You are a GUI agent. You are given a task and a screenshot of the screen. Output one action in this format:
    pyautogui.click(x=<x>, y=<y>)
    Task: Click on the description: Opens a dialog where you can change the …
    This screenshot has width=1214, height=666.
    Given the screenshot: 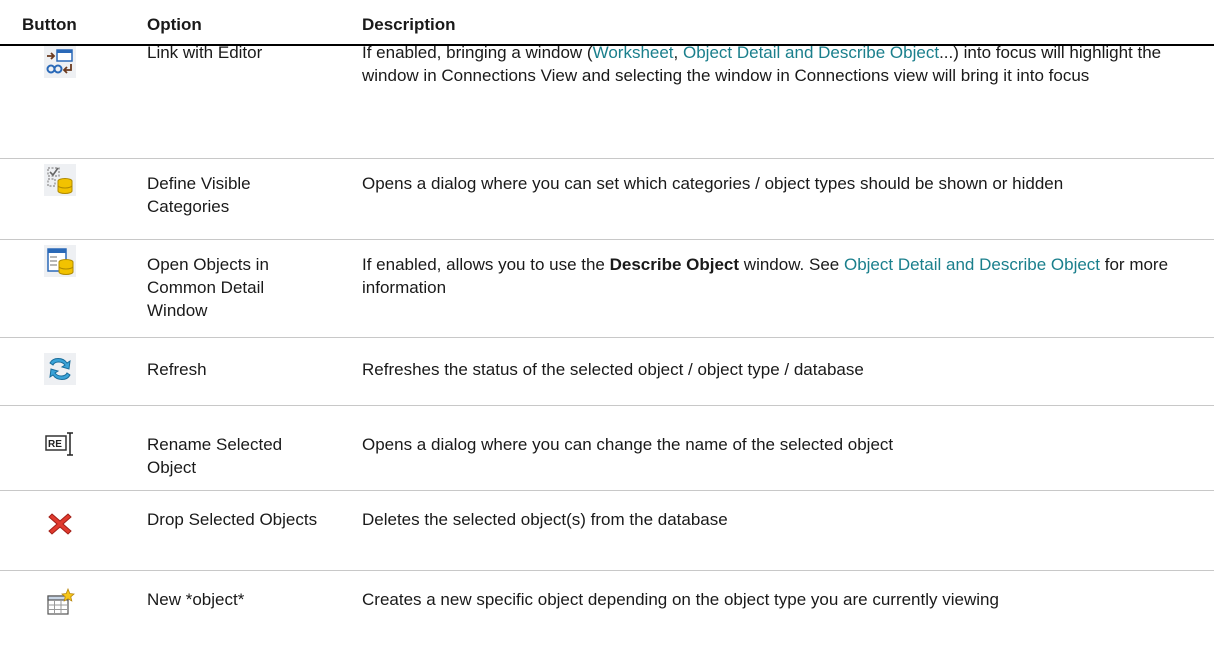 What is the action you would take?
    pyautogui.click(x=628, y=444)
    